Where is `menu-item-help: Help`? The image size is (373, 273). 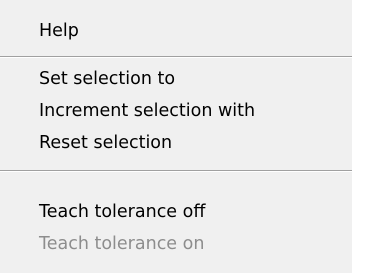
menu-item-help: Help is located at coordinates (176, 31).